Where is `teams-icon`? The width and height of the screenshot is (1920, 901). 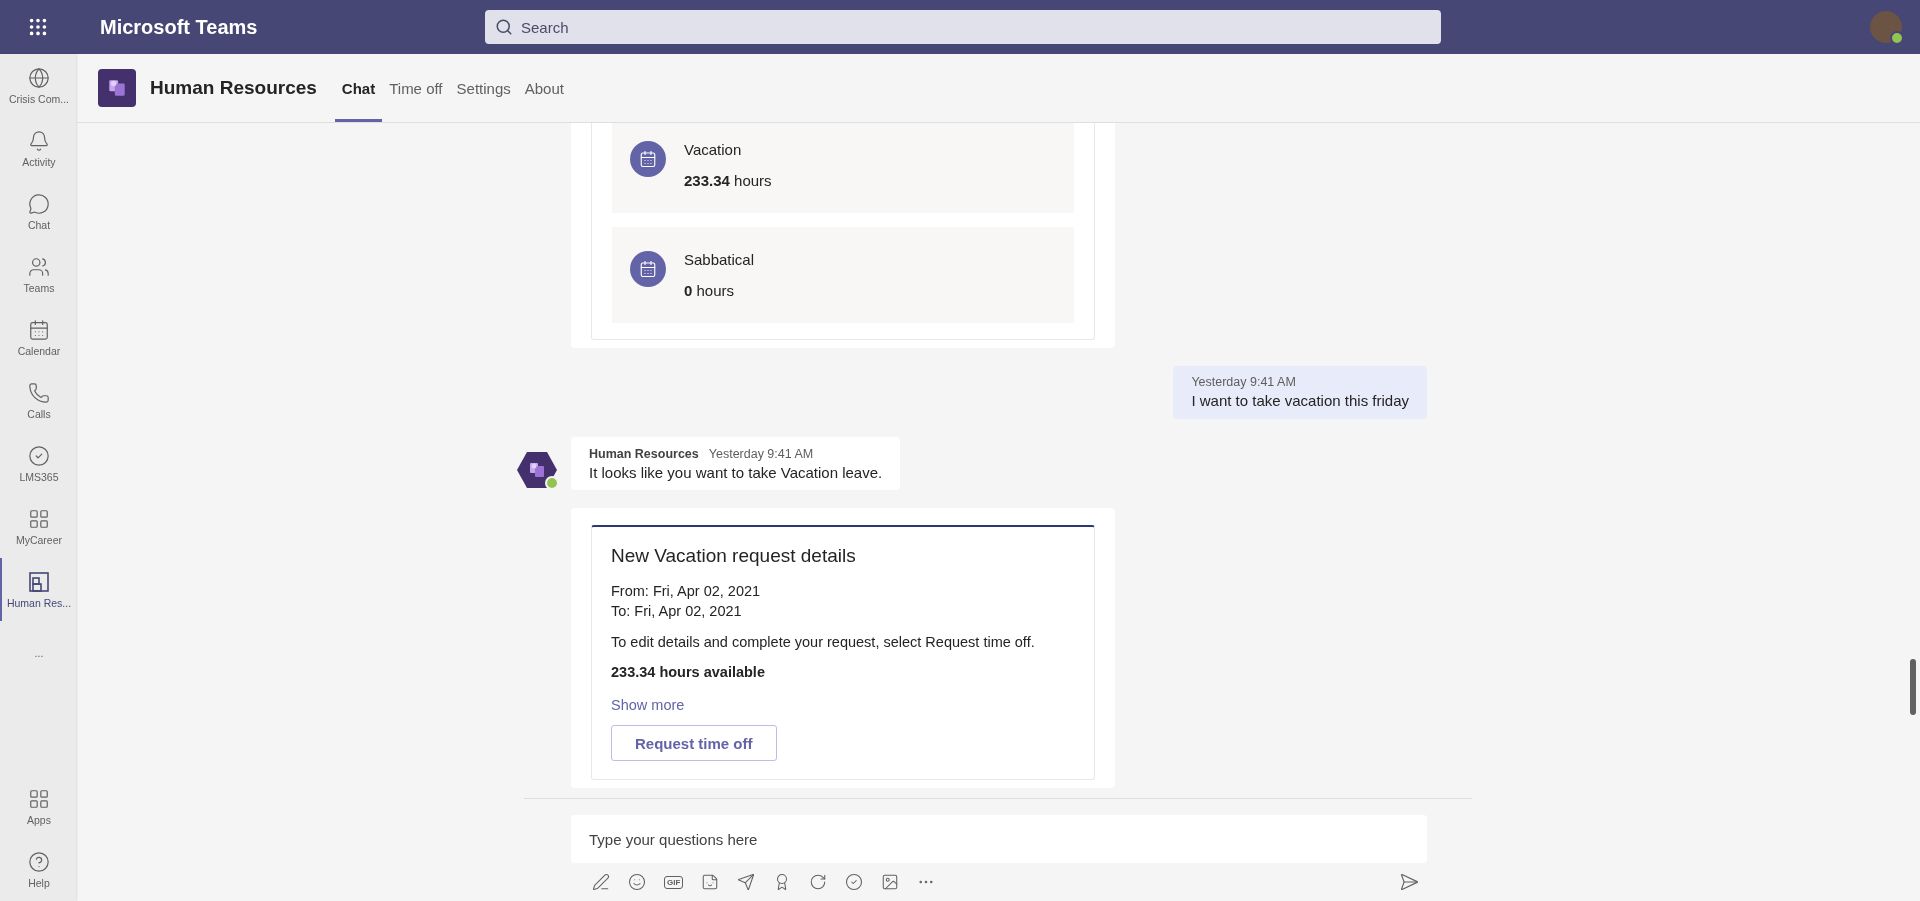 teams-icon is located at coordinates (39, 266).